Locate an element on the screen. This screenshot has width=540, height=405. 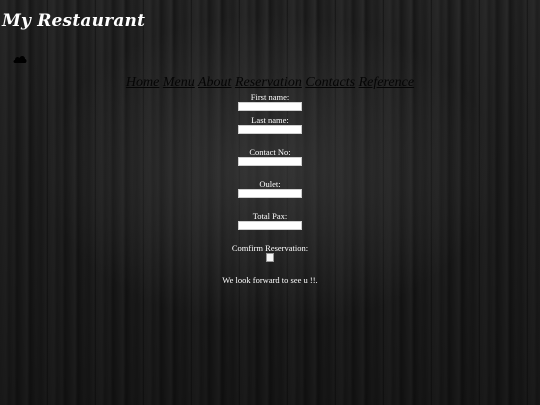
outlet-label: Oulet: is located at coordinates (270, 184).